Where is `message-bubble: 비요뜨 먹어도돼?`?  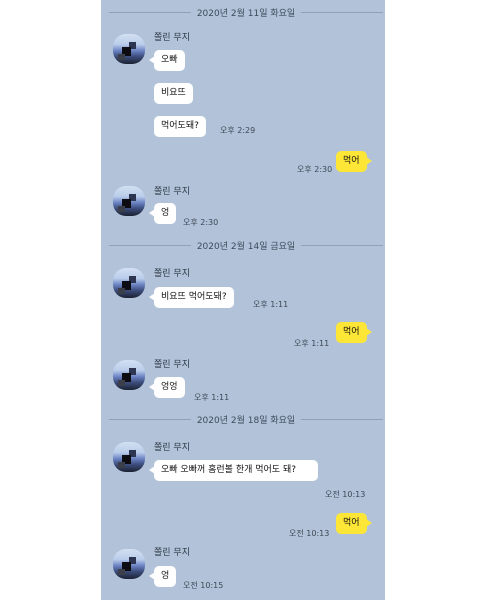
message-bubble: 비요뜨 먹어도돼? is located at coordinates (191, 297).